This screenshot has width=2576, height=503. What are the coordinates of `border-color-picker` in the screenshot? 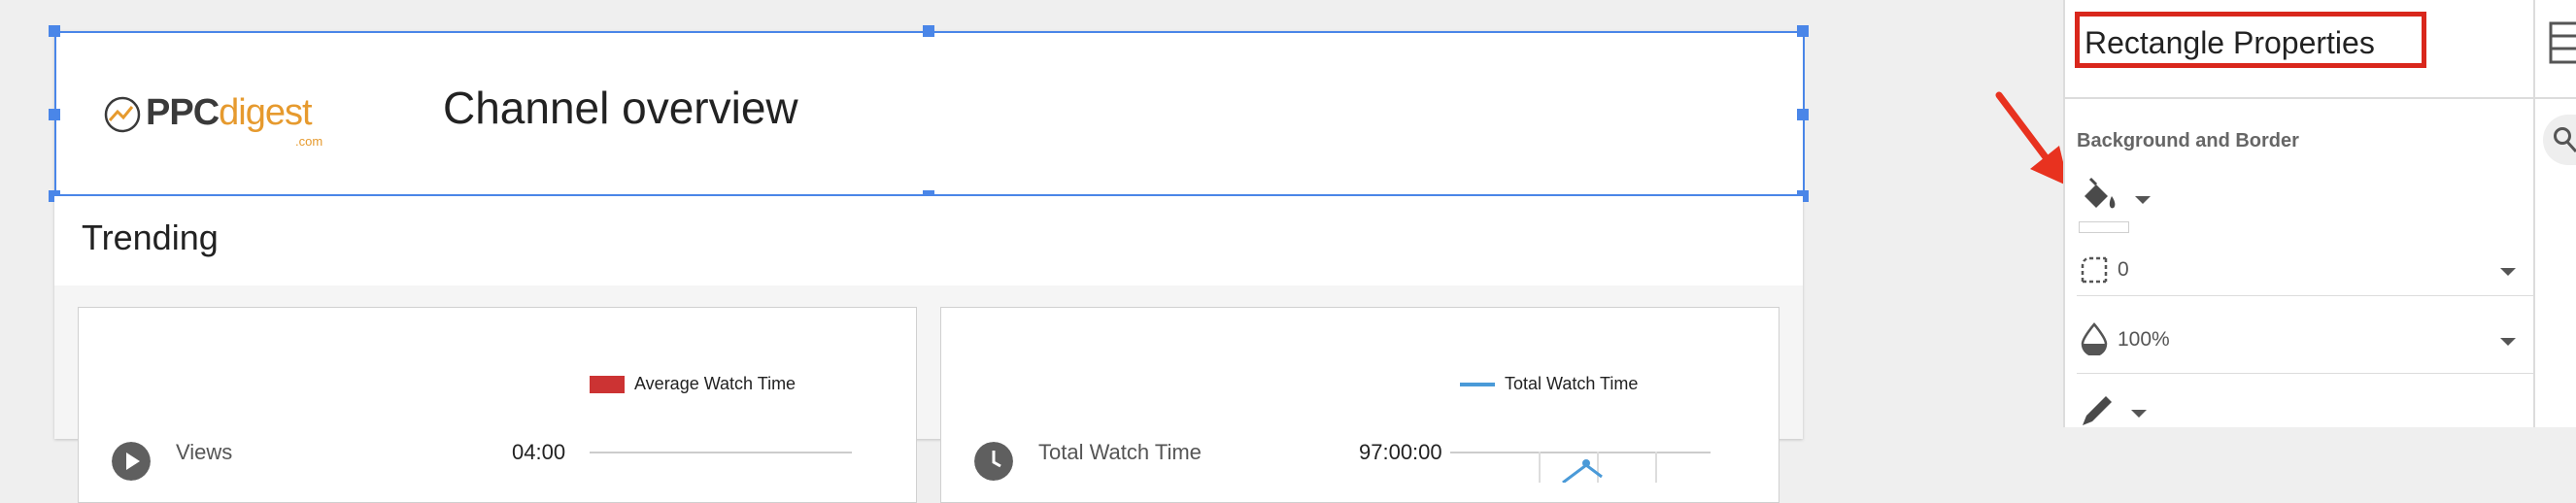 It's located at (2127, 409).